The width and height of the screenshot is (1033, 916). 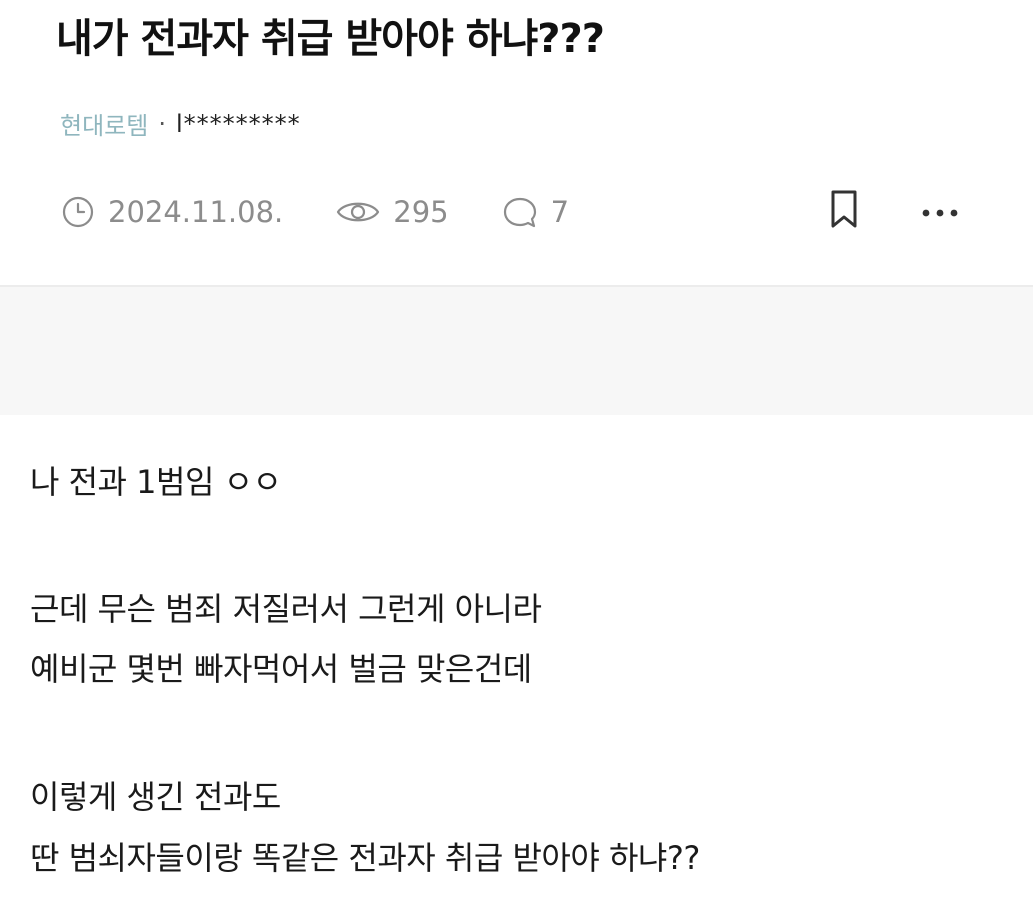 I want to click on post-comments: 7, so click(x=535, y=212).